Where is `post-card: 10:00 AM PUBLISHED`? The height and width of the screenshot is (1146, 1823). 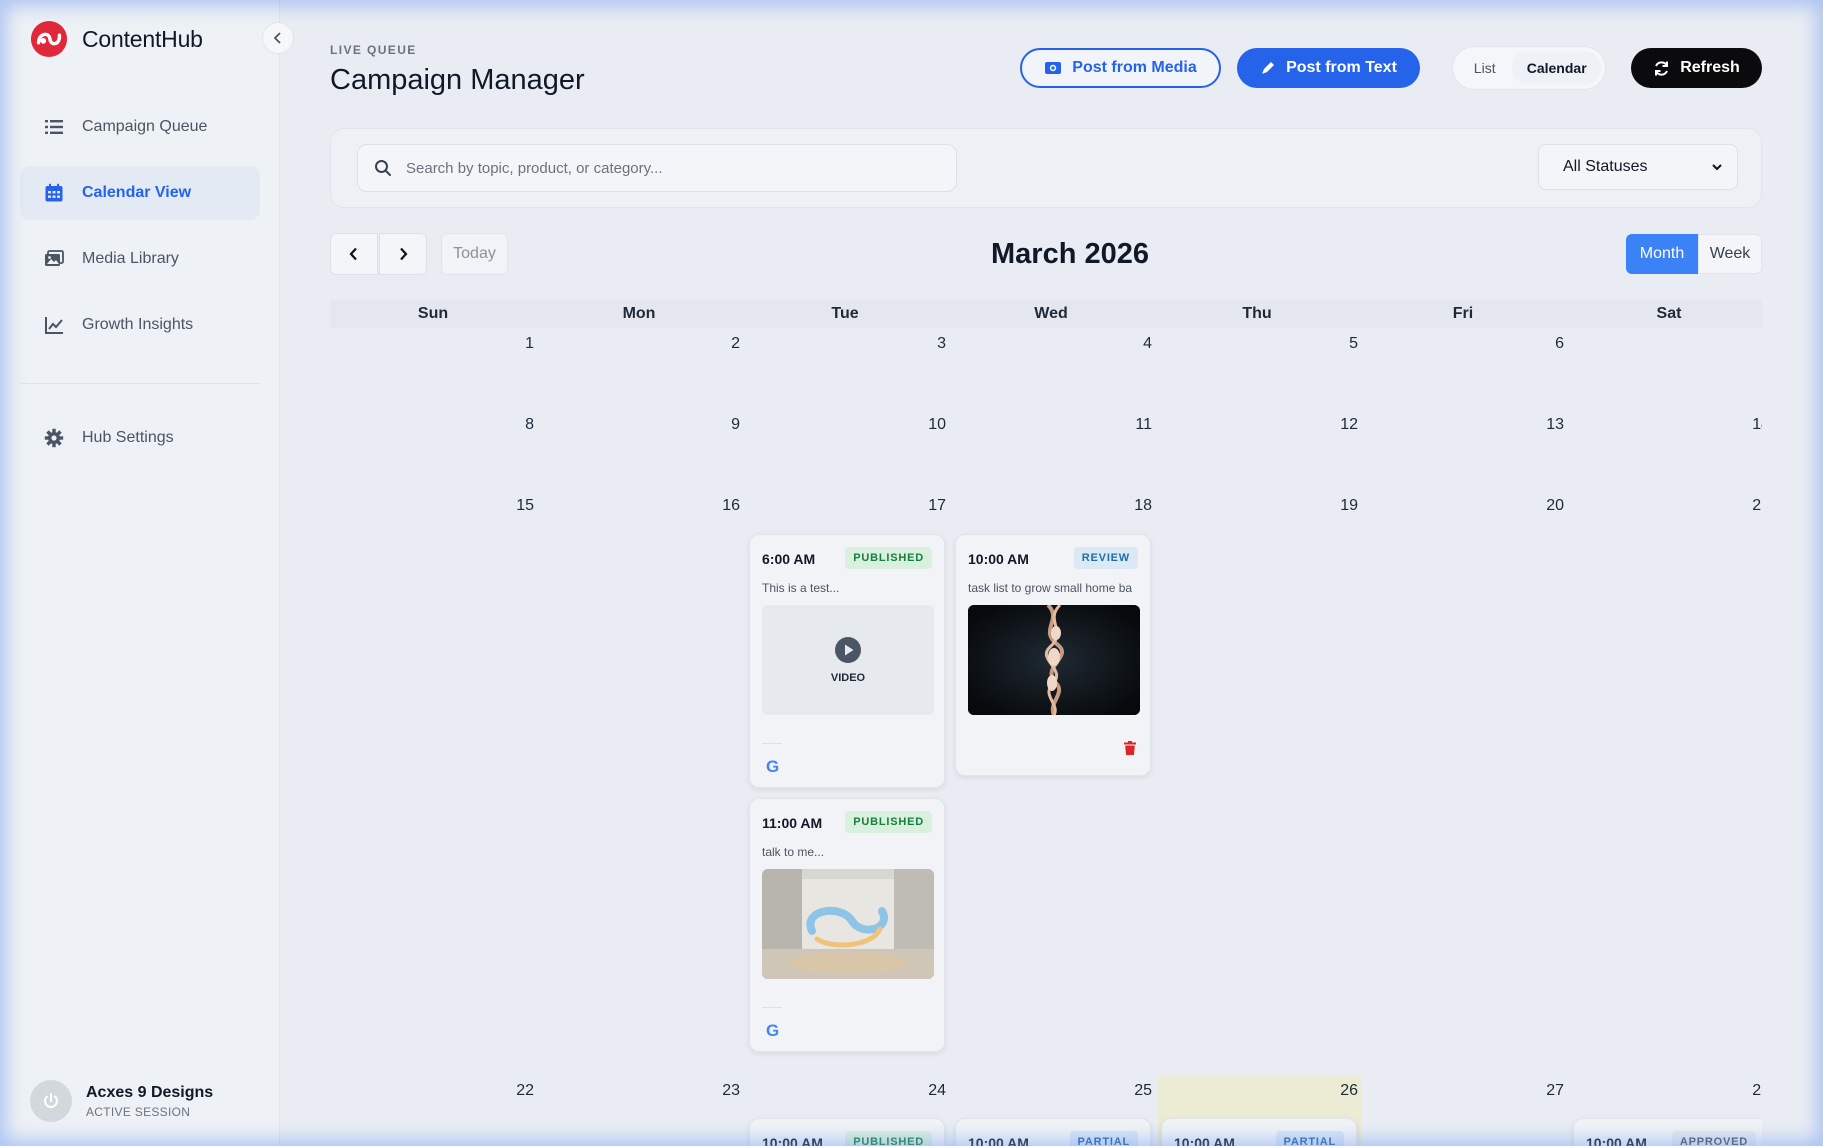
post-card: 10:00 AM PUBLISHED is located at coordinates (847, 1132).